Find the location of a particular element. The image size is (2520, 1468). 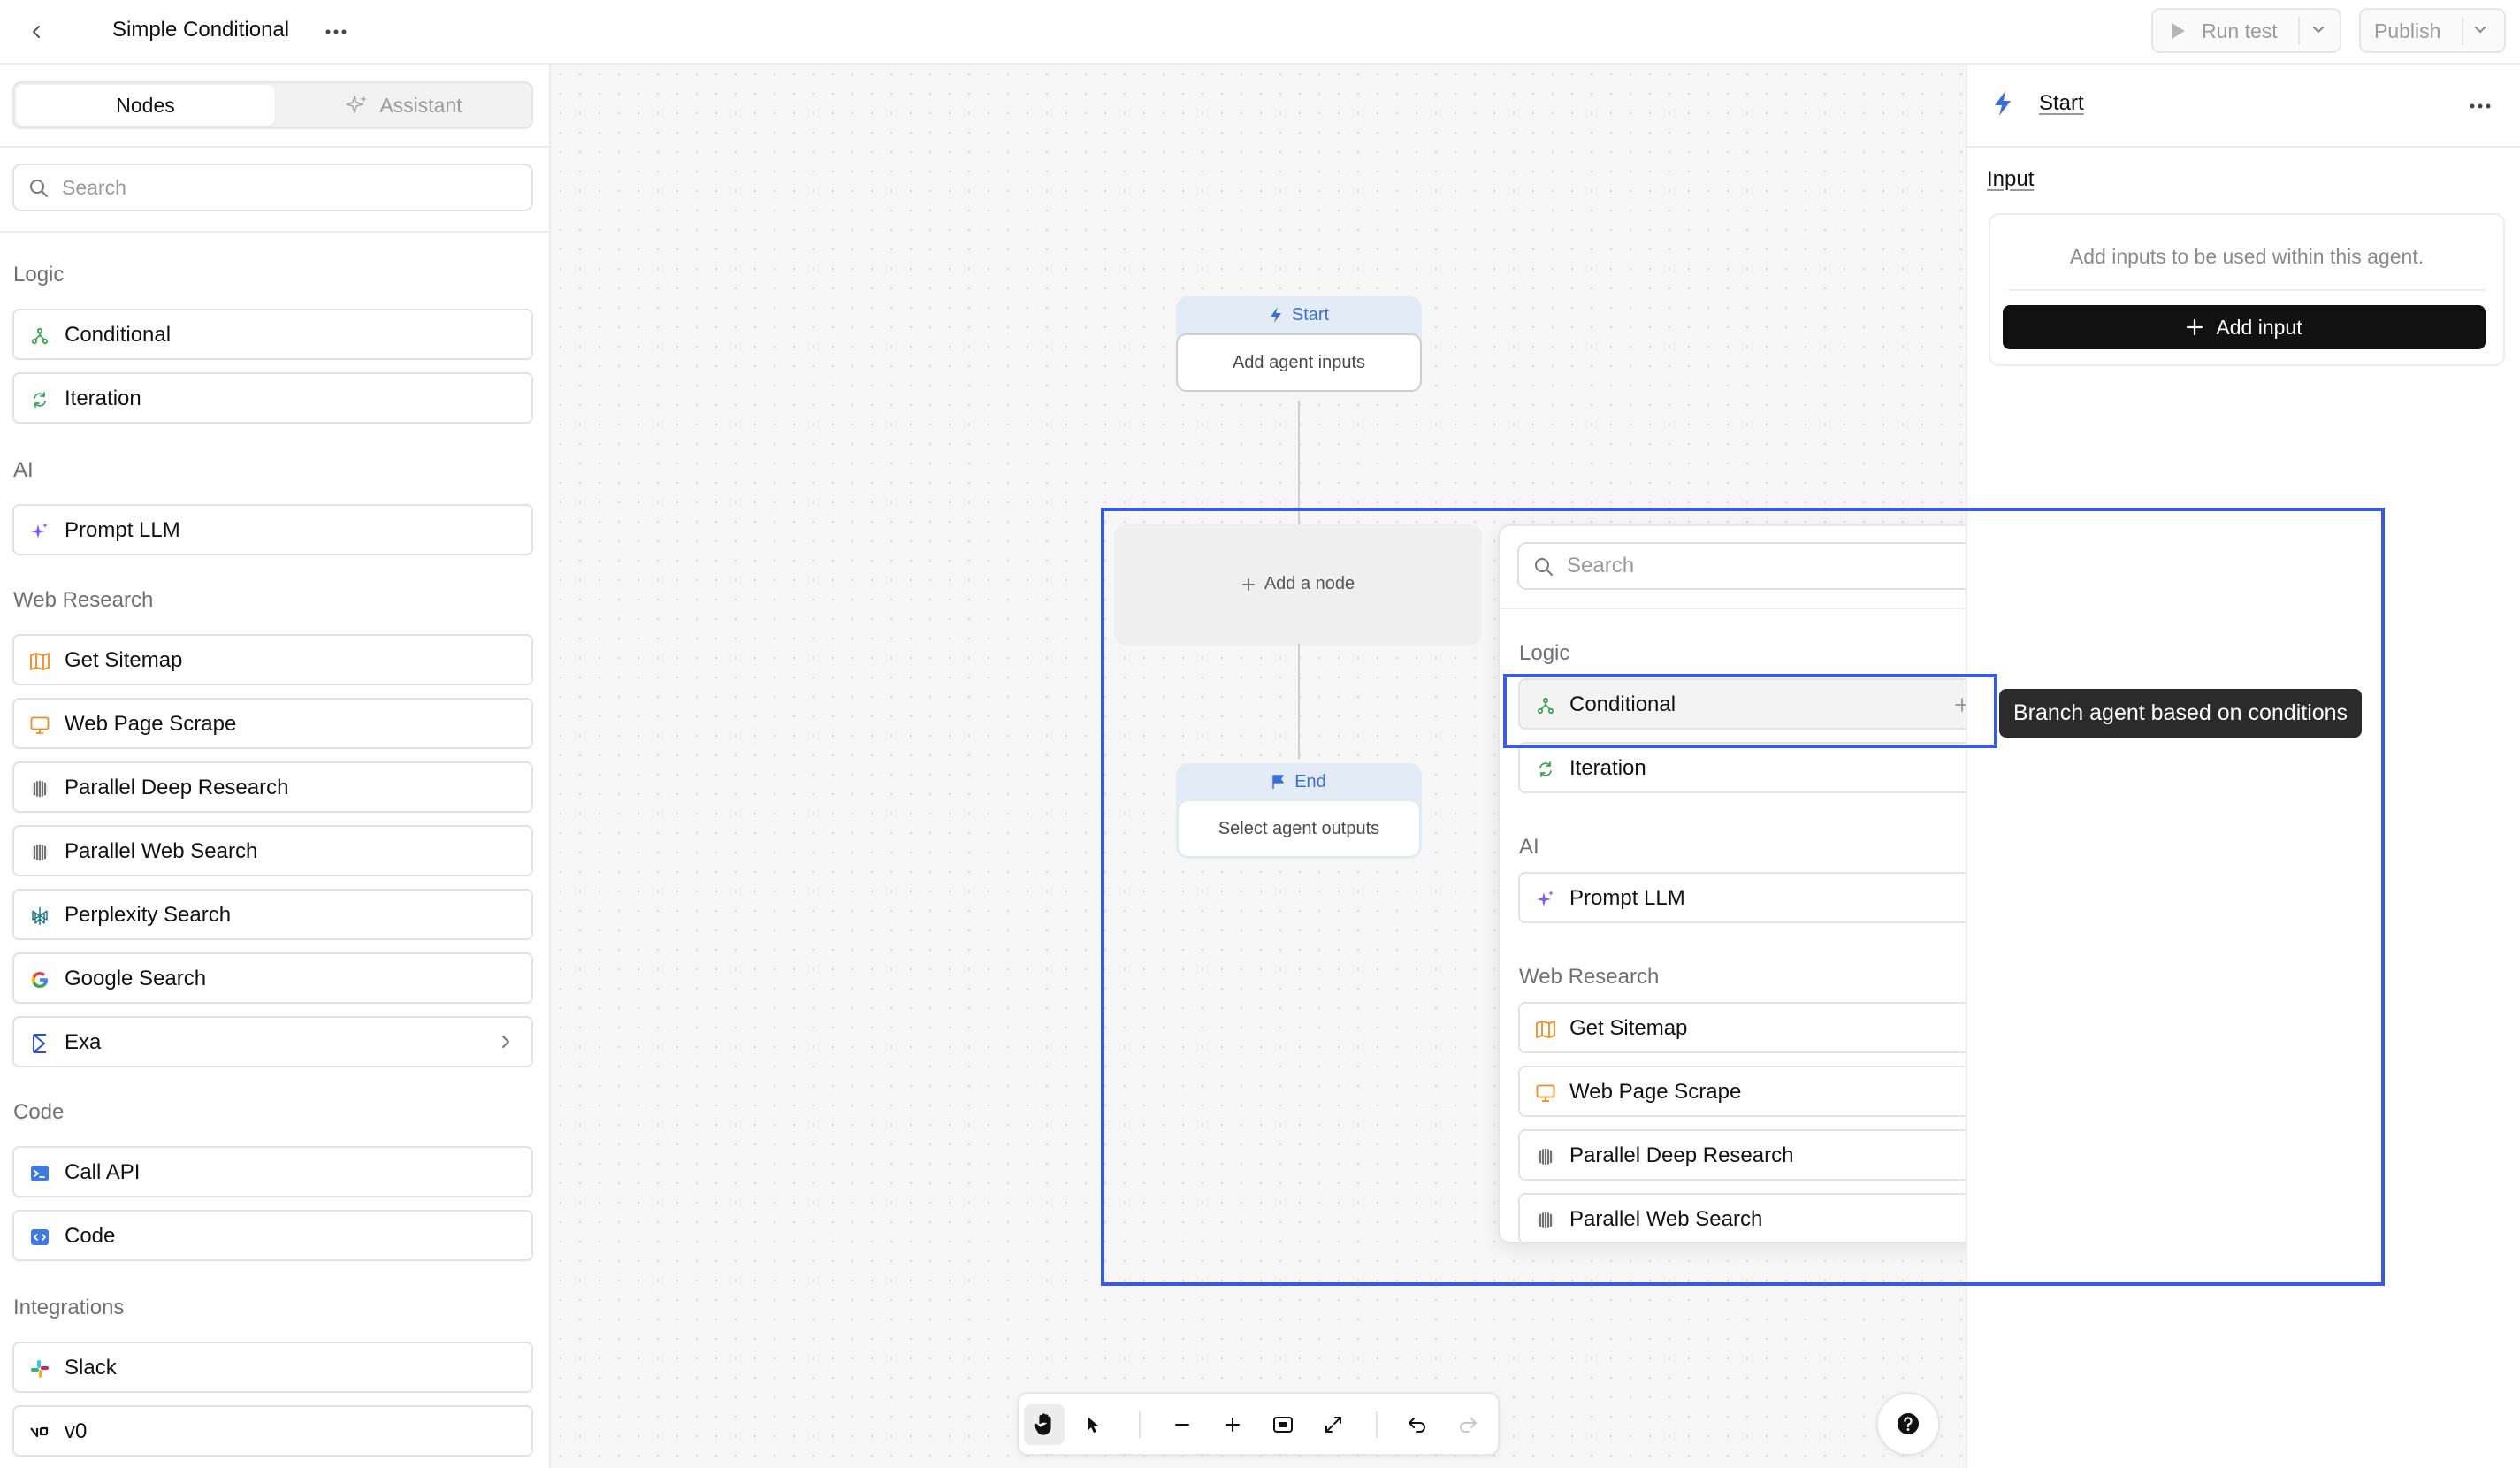

start-node-title: Start is located at coordinates (1310, 314).